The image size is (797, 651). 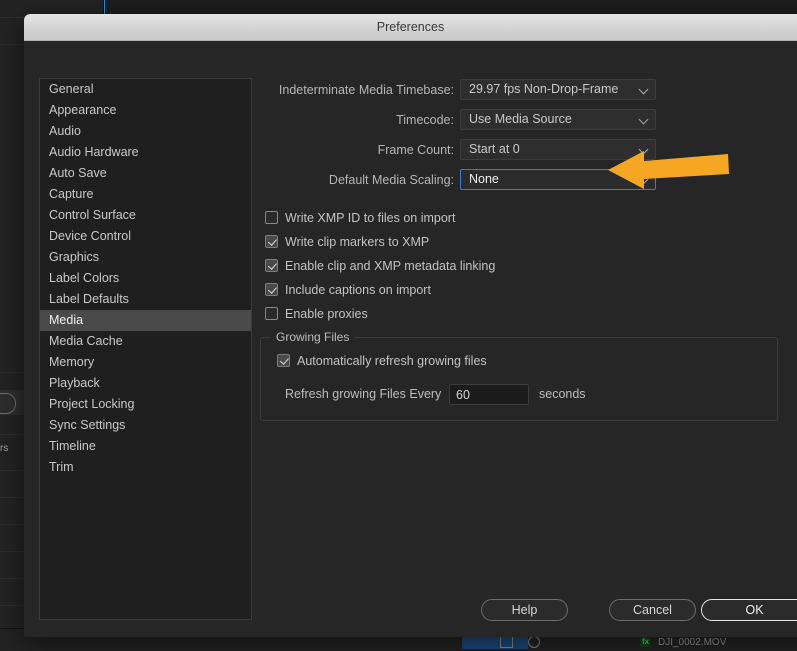 I want to click on background-track-label: rs, so click(x=4, y=448).